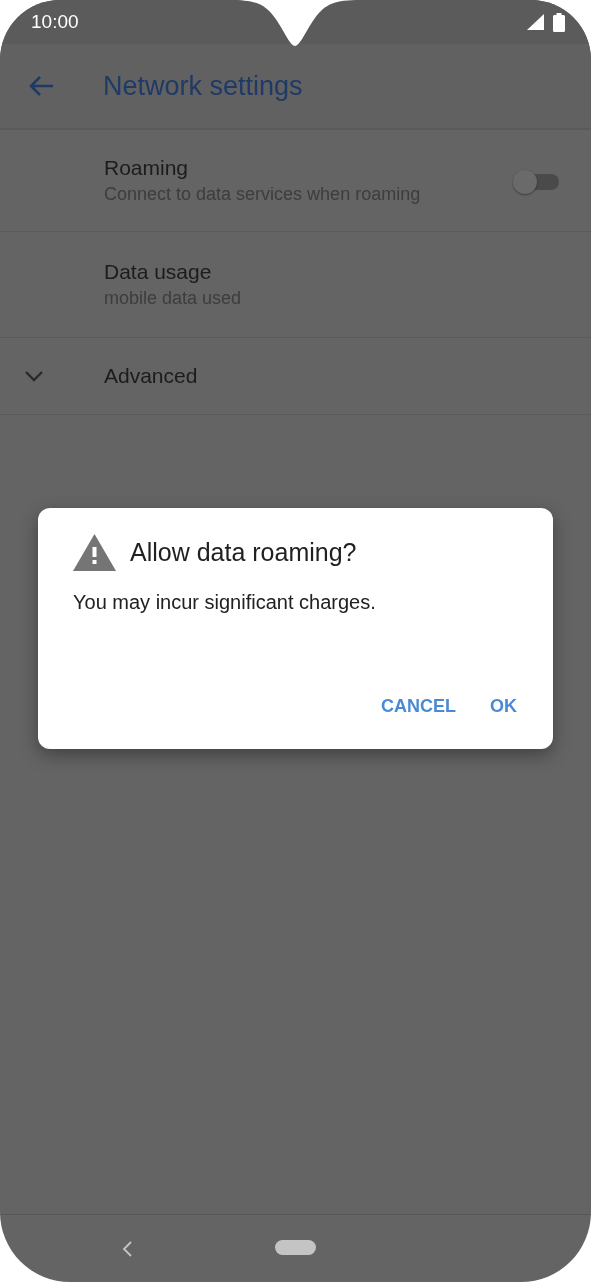 This screenshot has height=1282, width=591. Describe the element at coordinates (94, 552) in the screenshot. I see `warning-icon` at that location.